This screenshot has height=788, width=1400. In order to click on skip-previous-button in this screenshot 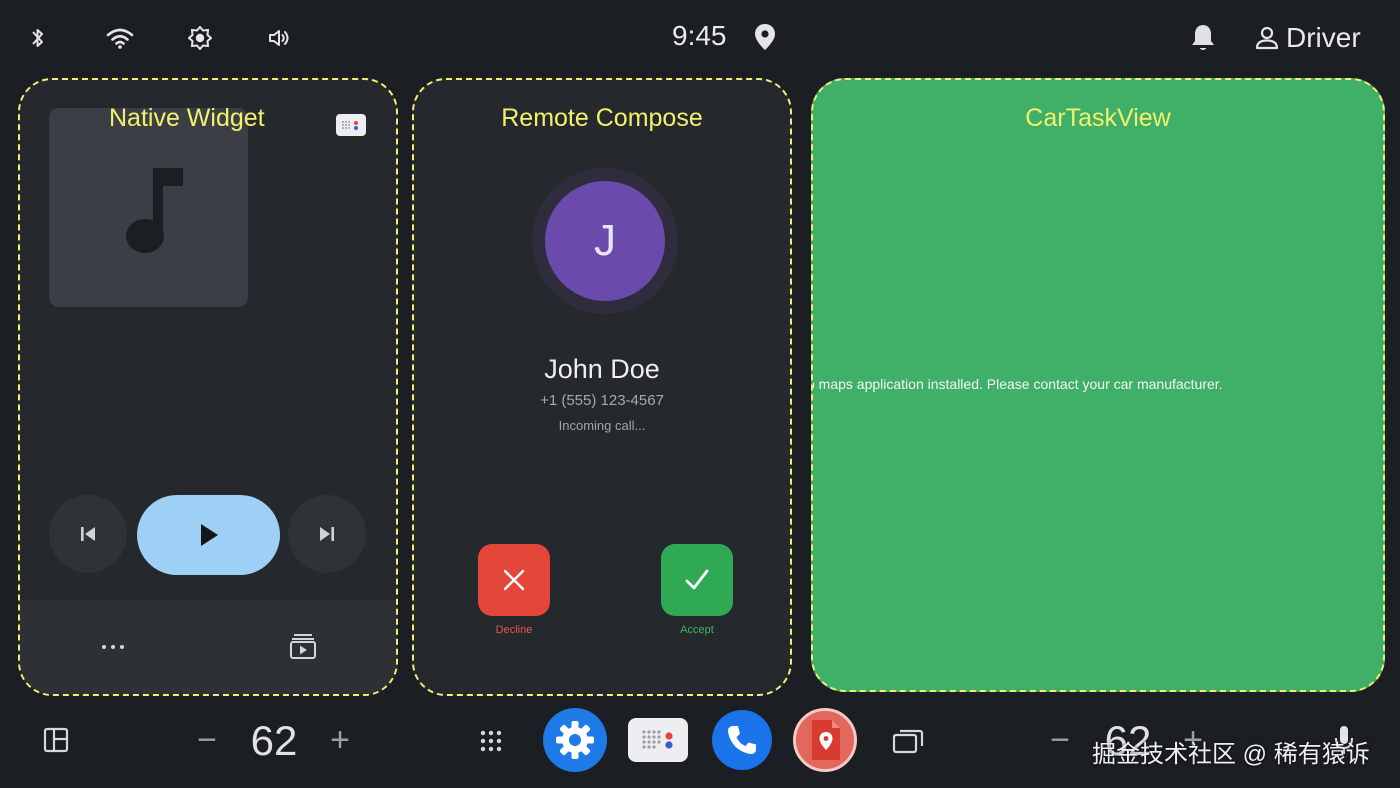, I will do `click(88, 534)`.